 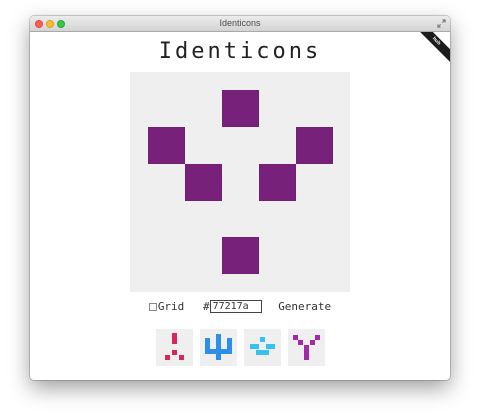 What do you see at coordinates (235, 306) in the screenshot?
I see `color-input` at bounding box center [235, 306].